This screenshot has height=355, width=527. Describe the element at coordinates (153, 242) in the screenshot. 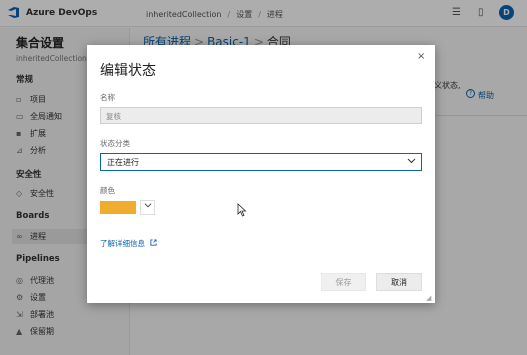

I see `external-link-icon` at that location.